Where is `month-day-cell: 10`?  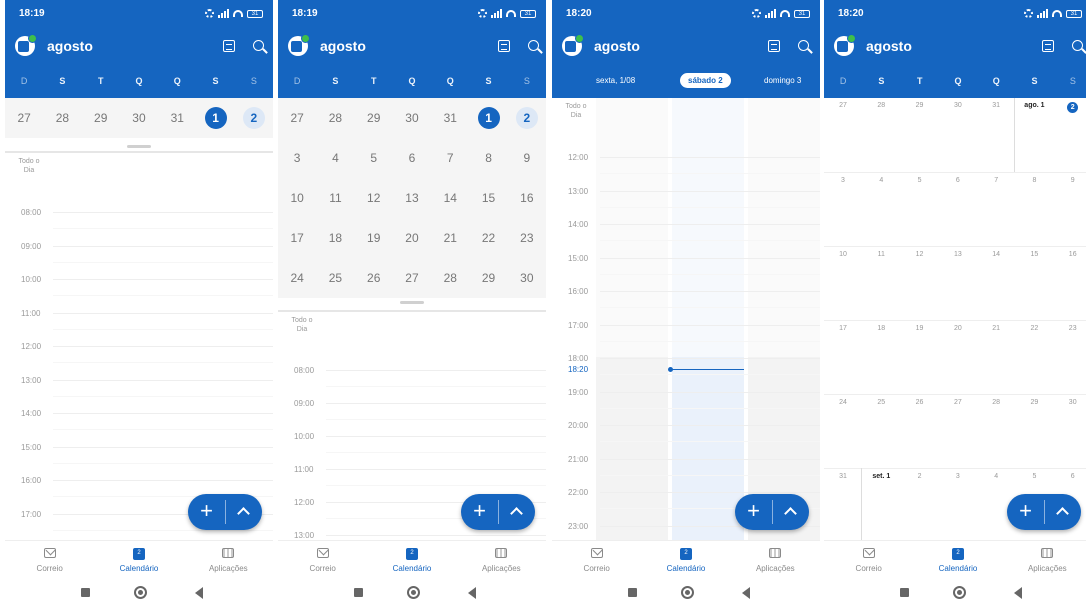
month-day-cell: 10 is located at coordinates (843, 254).